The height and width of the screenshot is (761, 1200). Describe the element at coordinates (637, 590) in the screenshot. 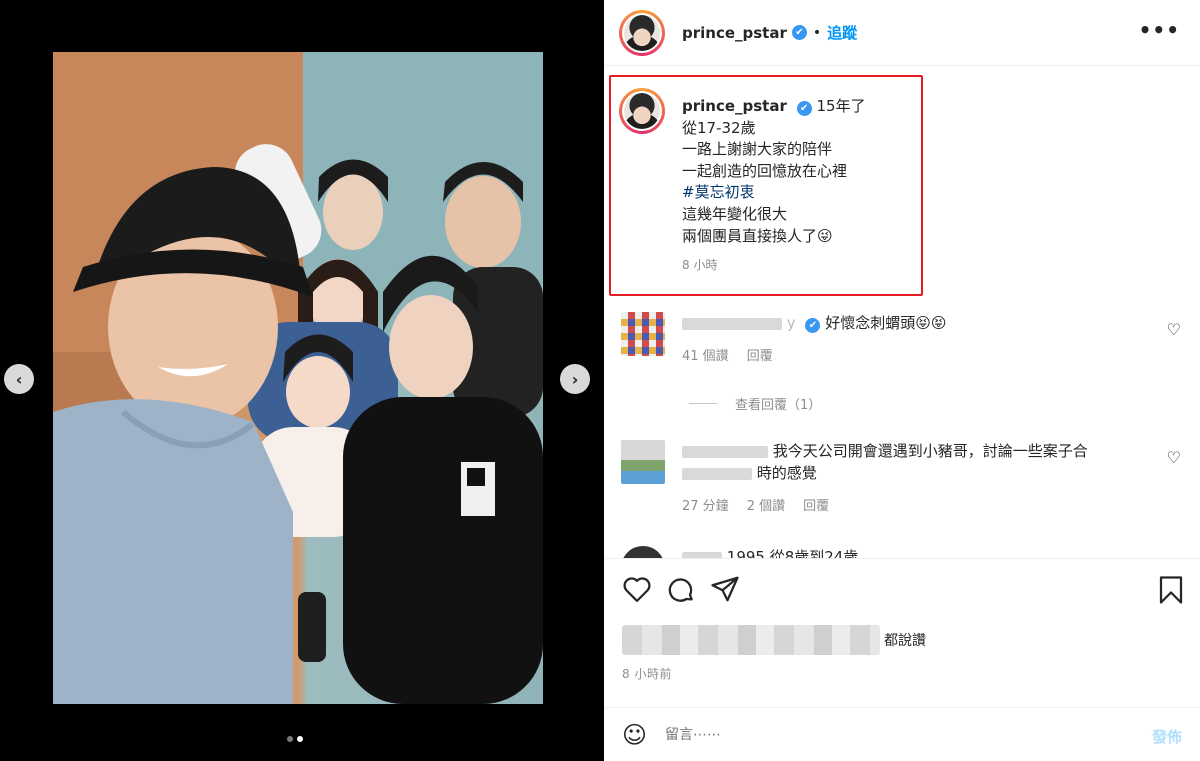

I see `like-heart-icon` at that location.